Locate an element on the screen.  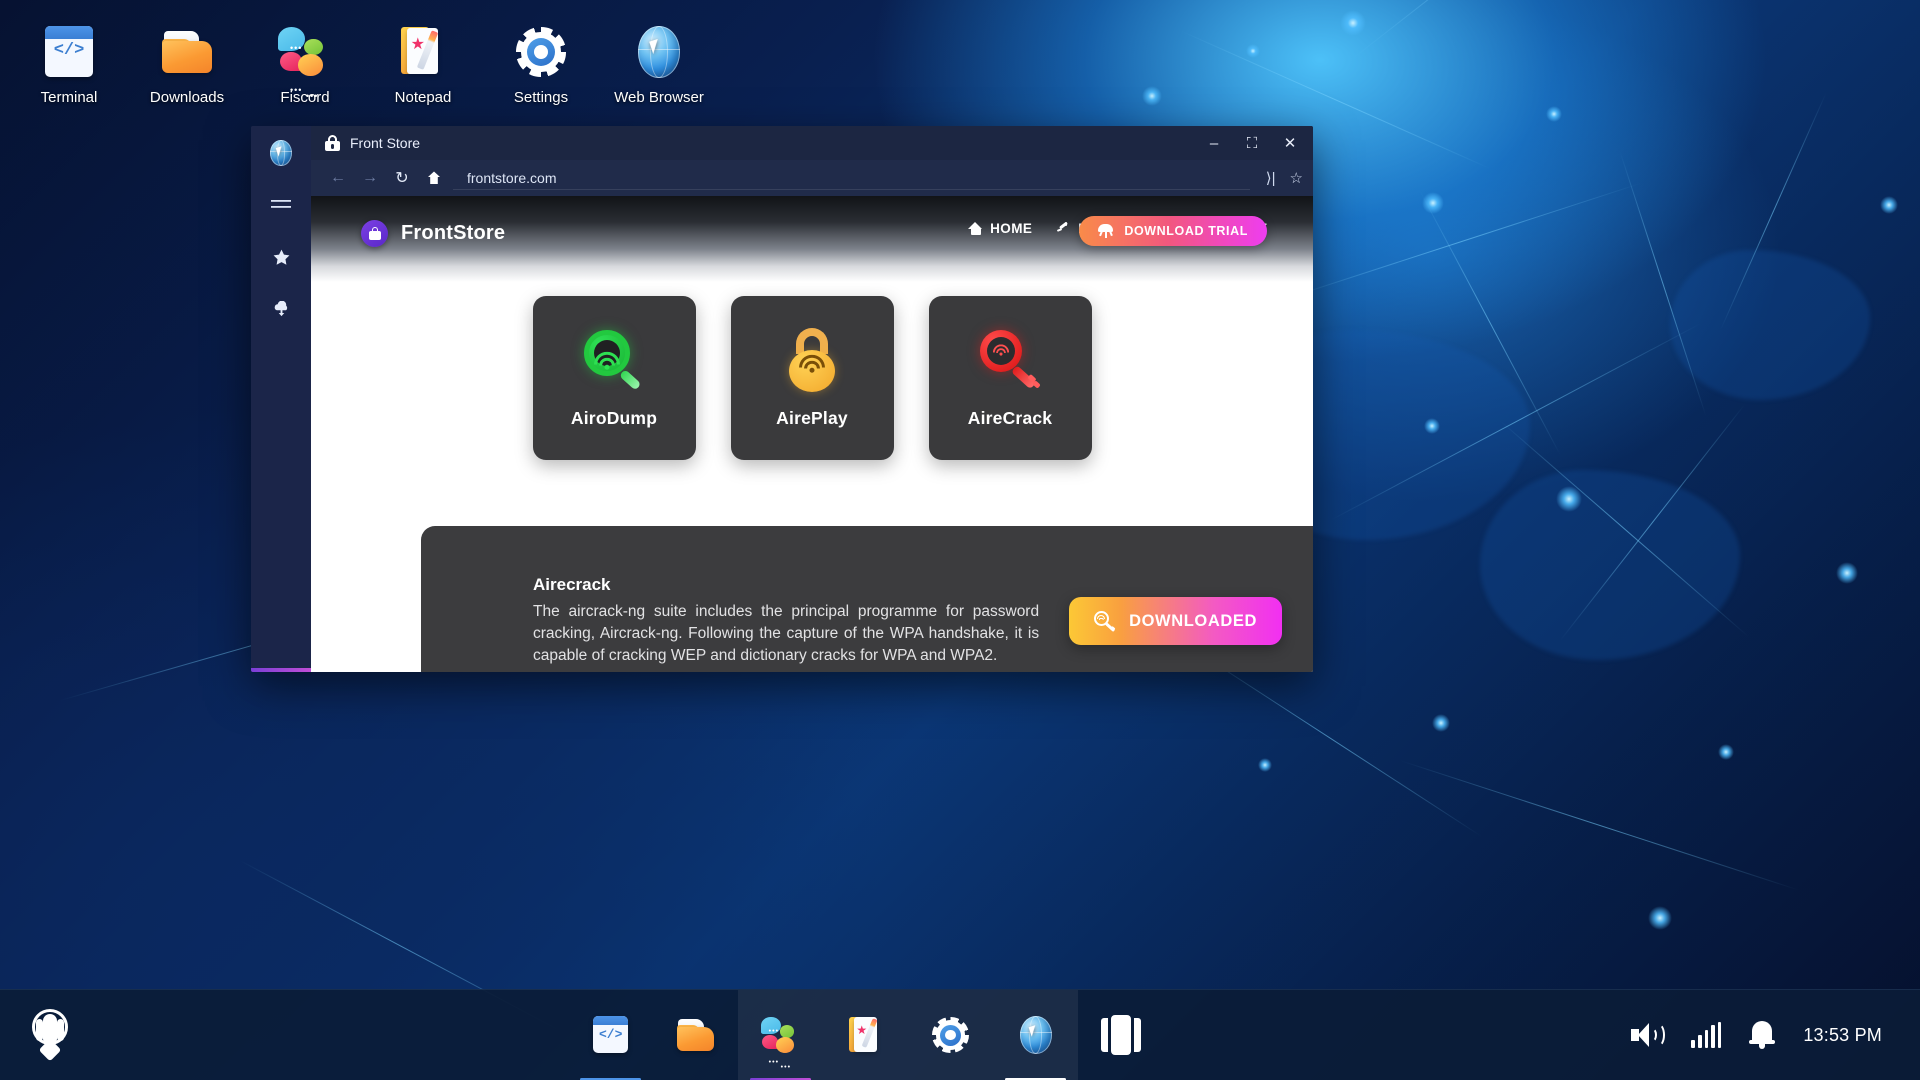
download-cloud-icon is located at coordinates (281, 309).